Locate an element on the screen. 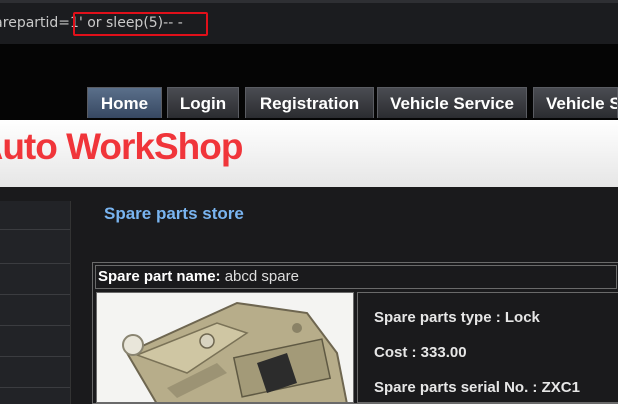 This screenshot has width=618, height=404. spare-part-image is located at coordinates (225, 347).